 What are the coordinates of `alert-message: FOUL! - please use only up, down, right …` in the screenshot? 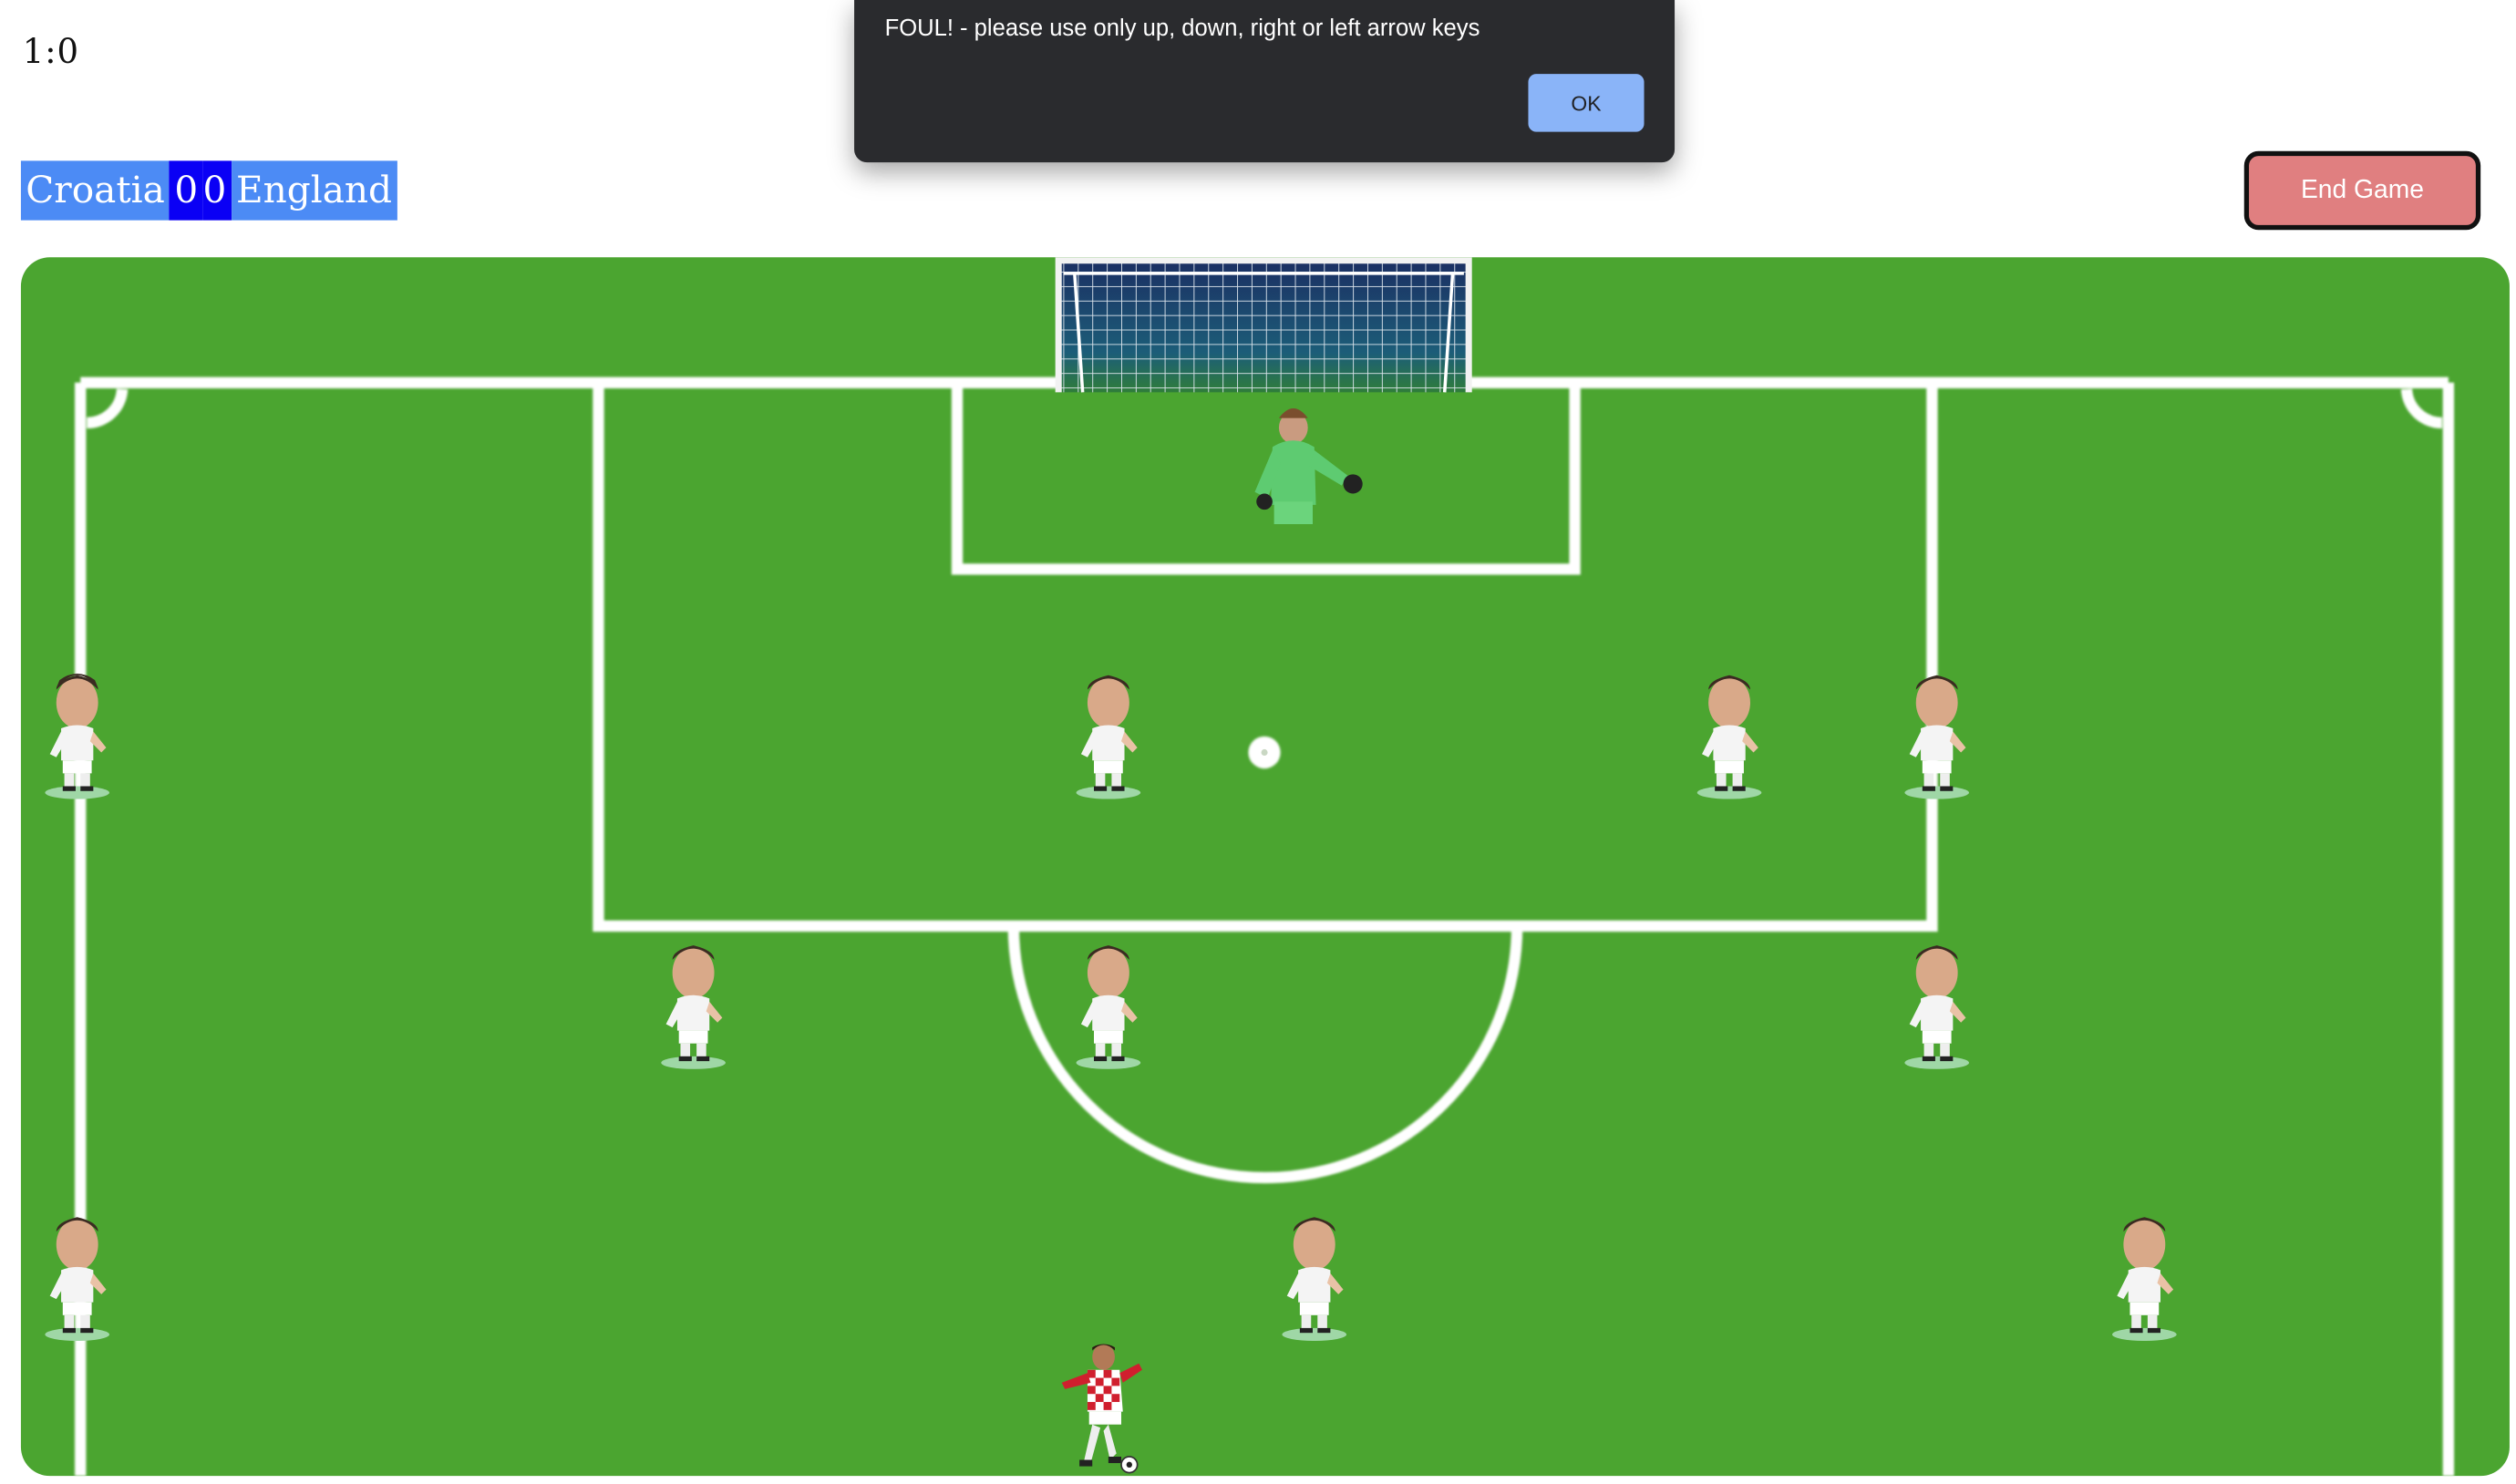 It's located at (1182, 28).